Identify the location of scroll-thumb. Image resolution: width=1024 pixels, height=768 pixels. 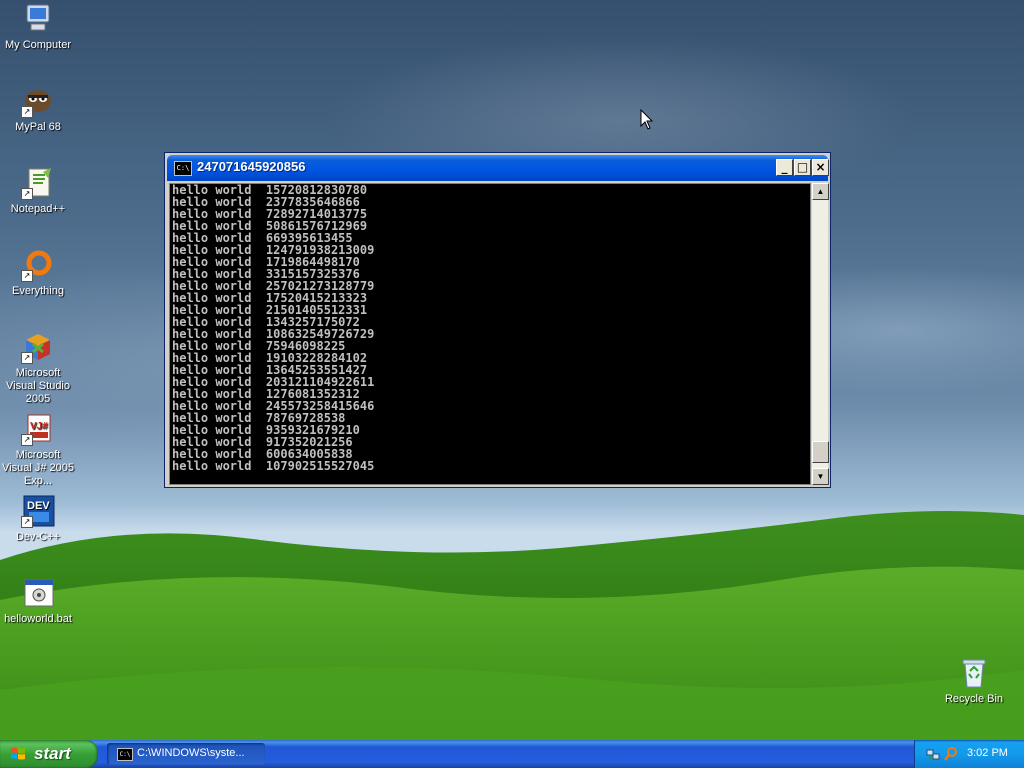
(820, 452).